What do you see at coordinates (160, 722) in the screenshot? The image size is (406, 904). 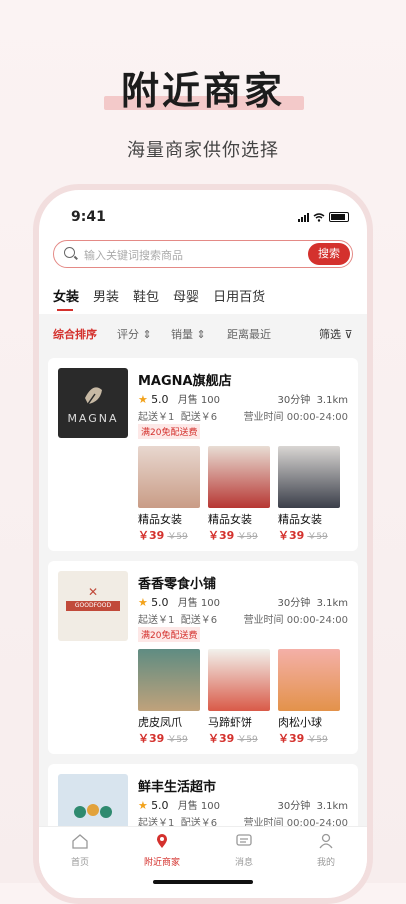 I see `product-name: 虎皮凤爪` at bounding box center [160, 722].